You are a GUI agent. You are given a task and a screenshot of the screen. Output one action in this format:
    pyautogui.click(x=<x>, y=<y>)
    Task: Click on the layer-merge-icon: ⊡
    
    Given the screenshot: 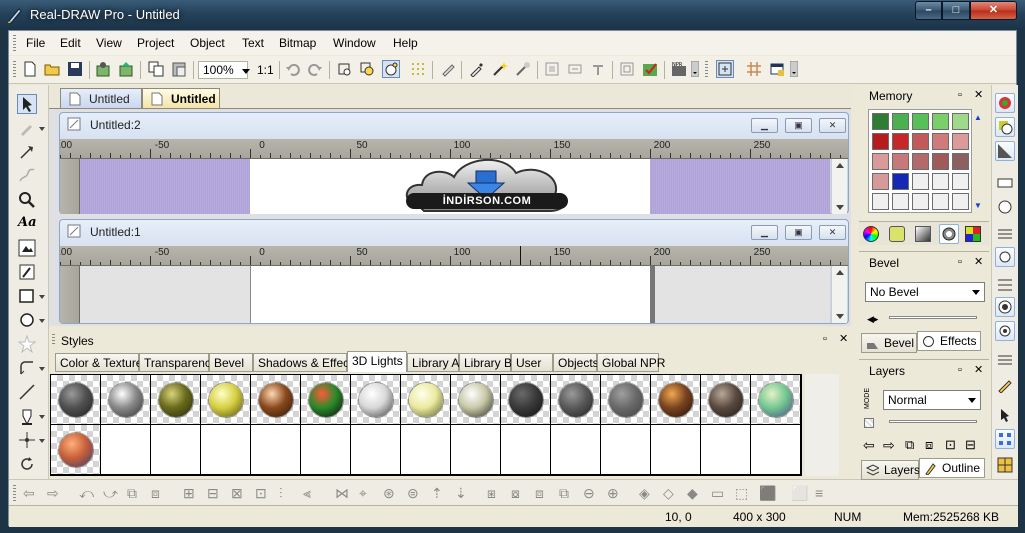 What is the action you would take?
    pyautogui.click(x=950, y=445)
    